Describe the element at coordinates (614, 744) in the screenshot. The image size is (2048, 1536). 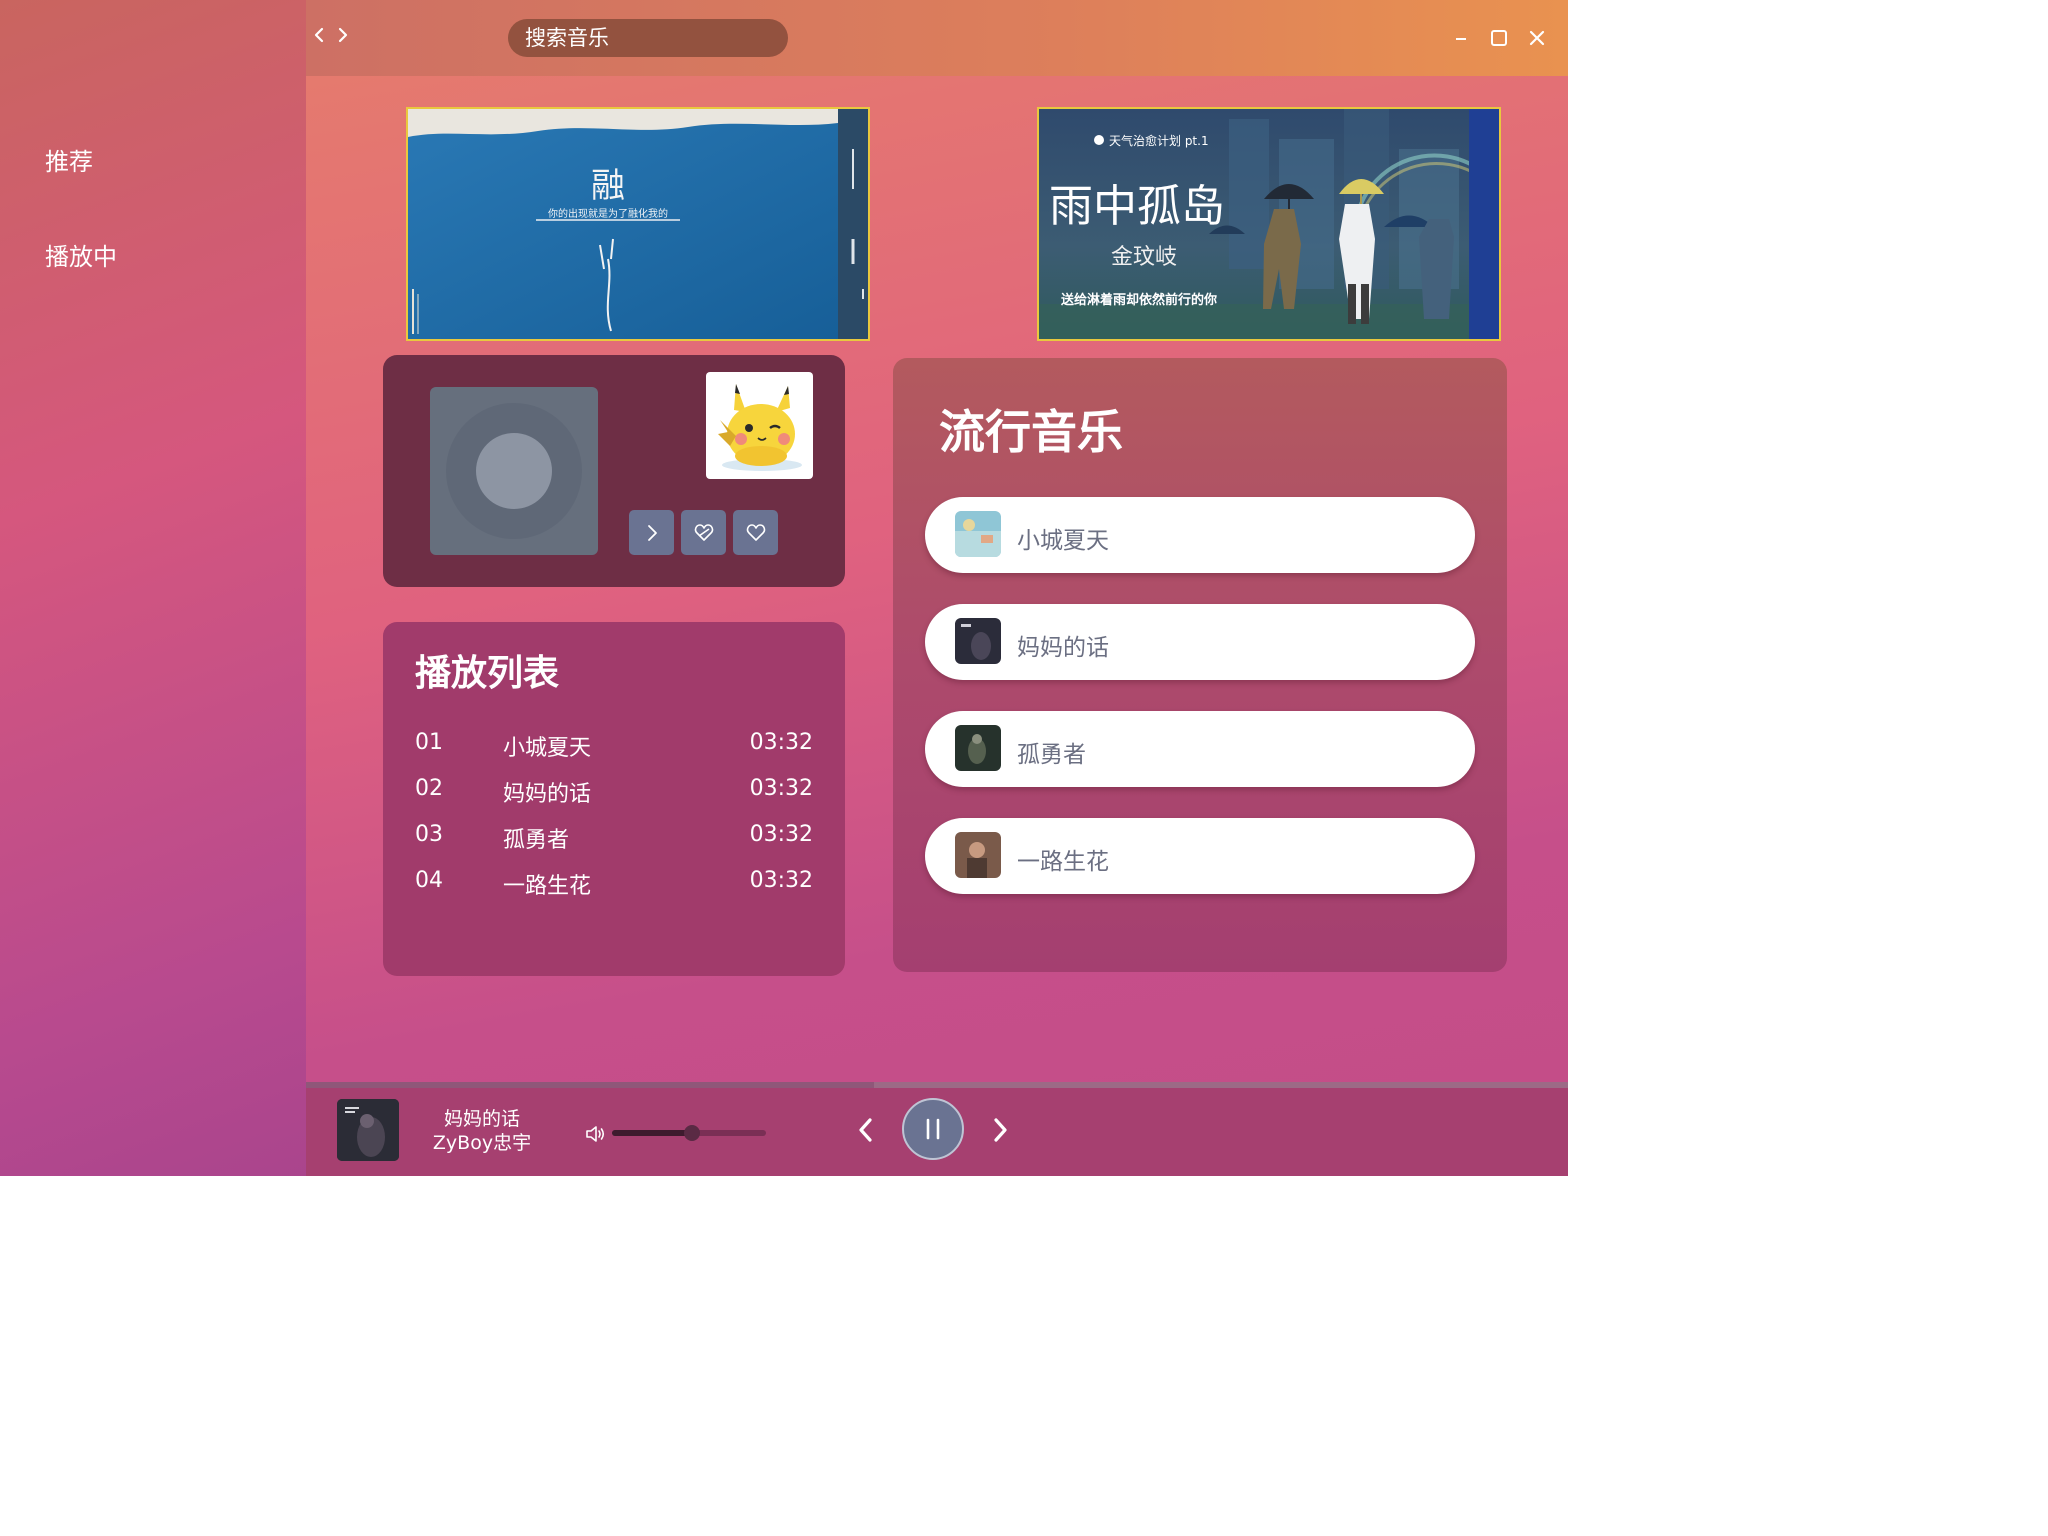
I see `playlist-row: 01 小城夏天 03:32` at that location.